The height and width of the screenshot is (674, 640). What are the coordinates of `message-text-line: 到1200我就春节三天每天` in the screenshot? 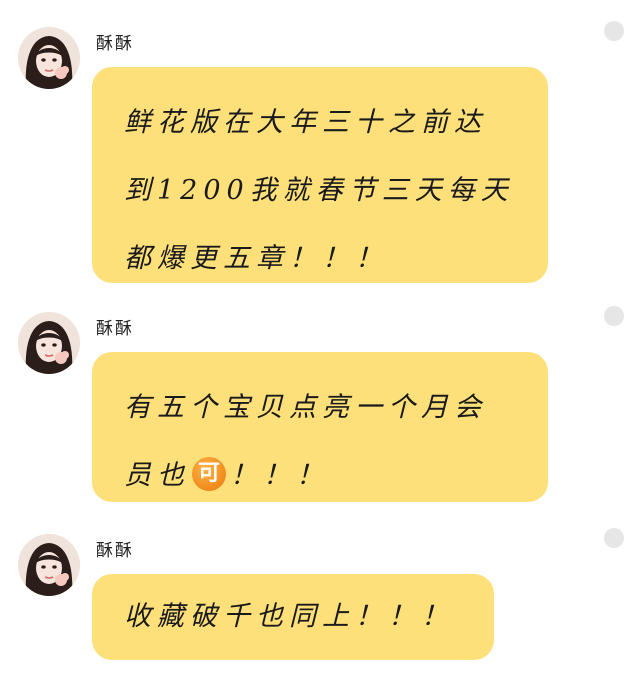 It's located at (319, 190).